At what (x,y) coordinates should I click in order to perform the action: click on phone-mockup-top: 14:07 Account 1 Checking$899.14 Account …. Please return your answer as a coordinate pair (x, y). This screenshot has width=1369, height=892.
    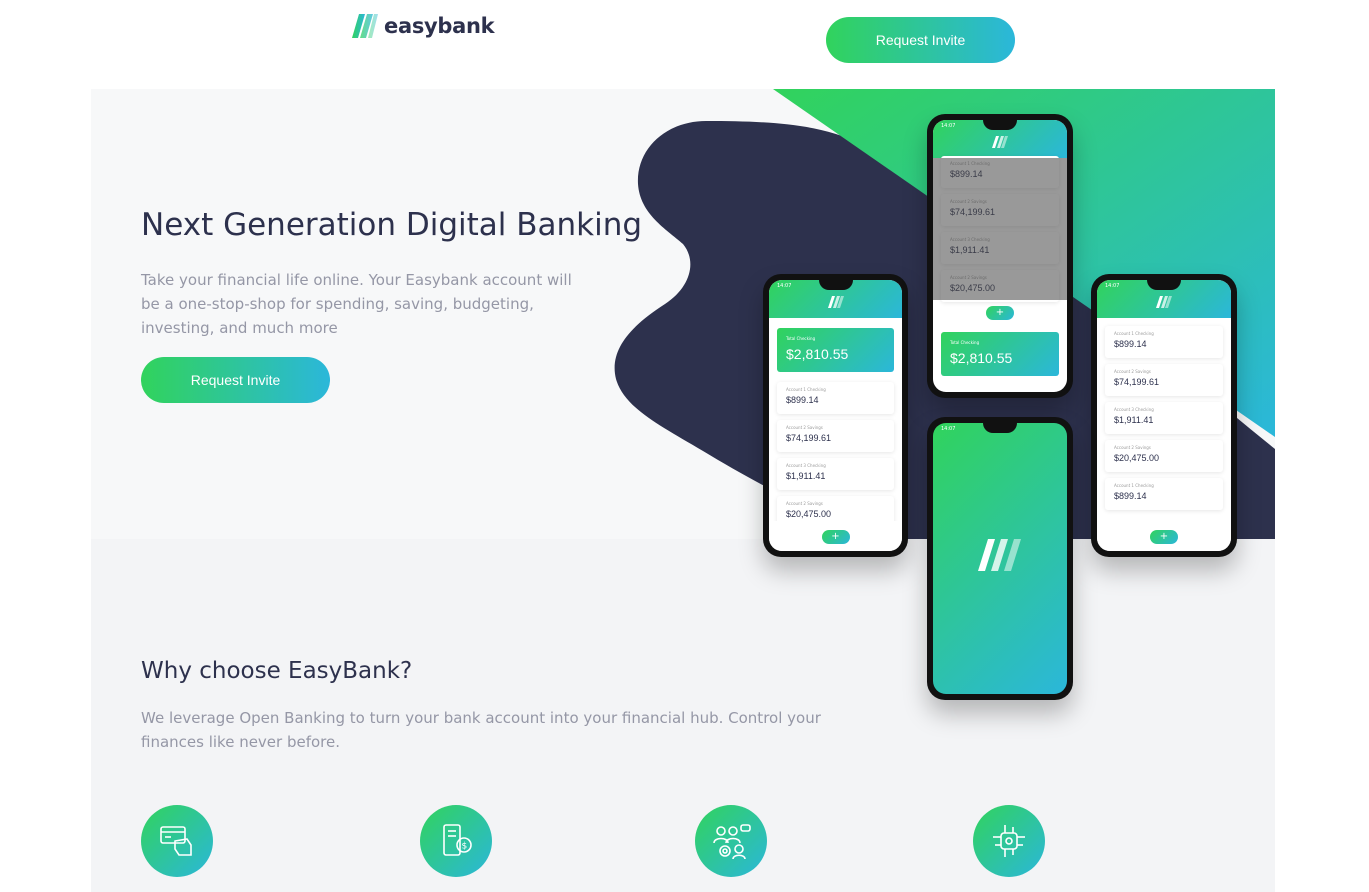
    Looking at the image, I should click on (1000, 256).